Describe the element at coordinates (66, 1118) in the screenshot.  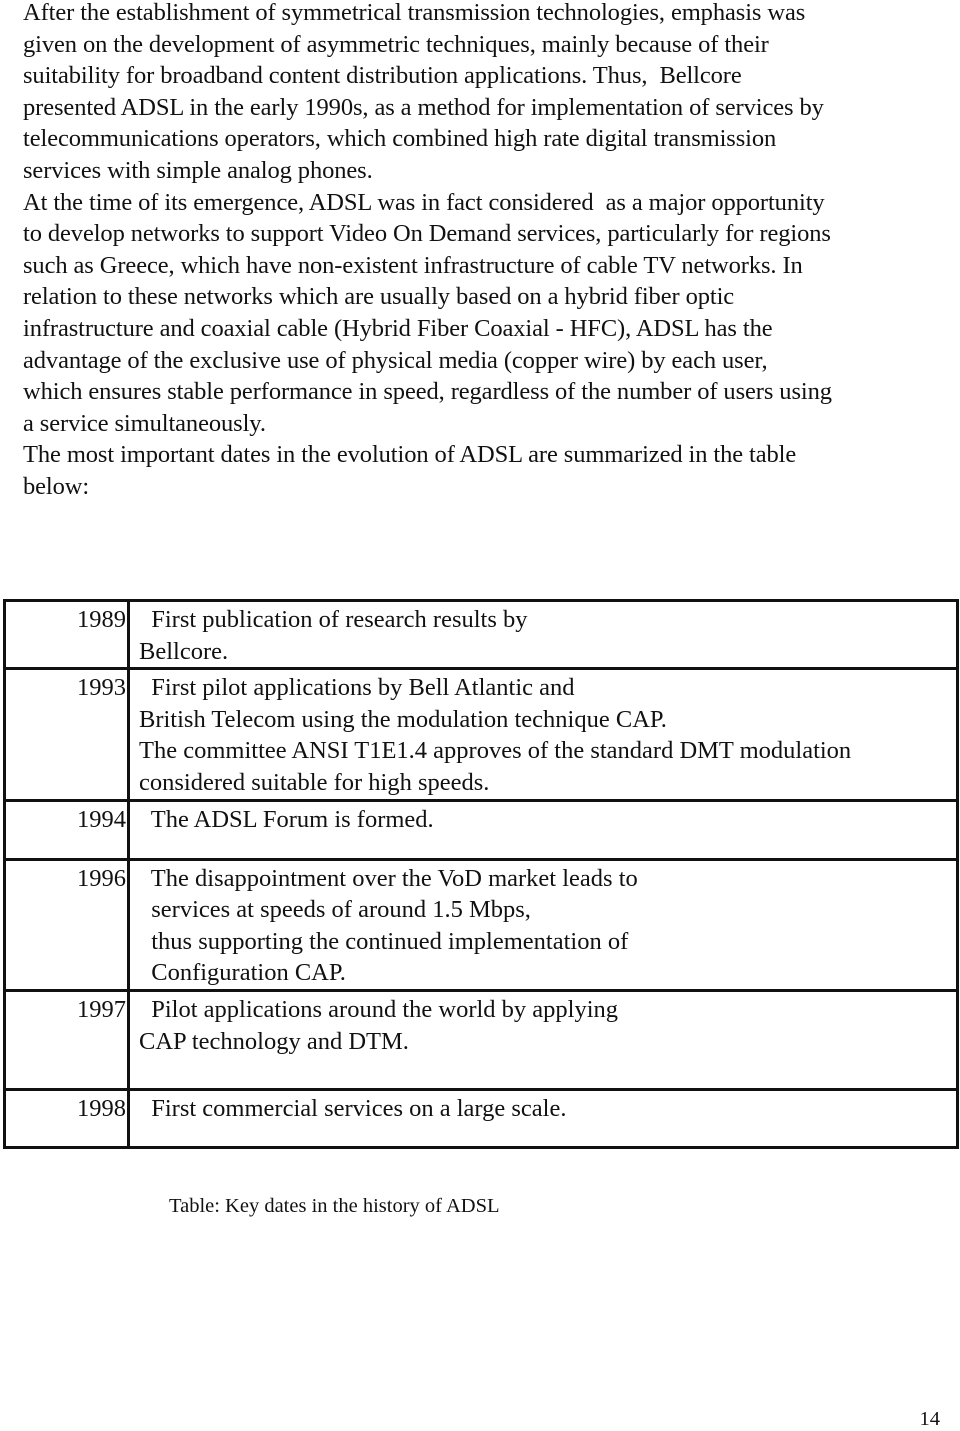
I see `year-cell: 1998` at that location.